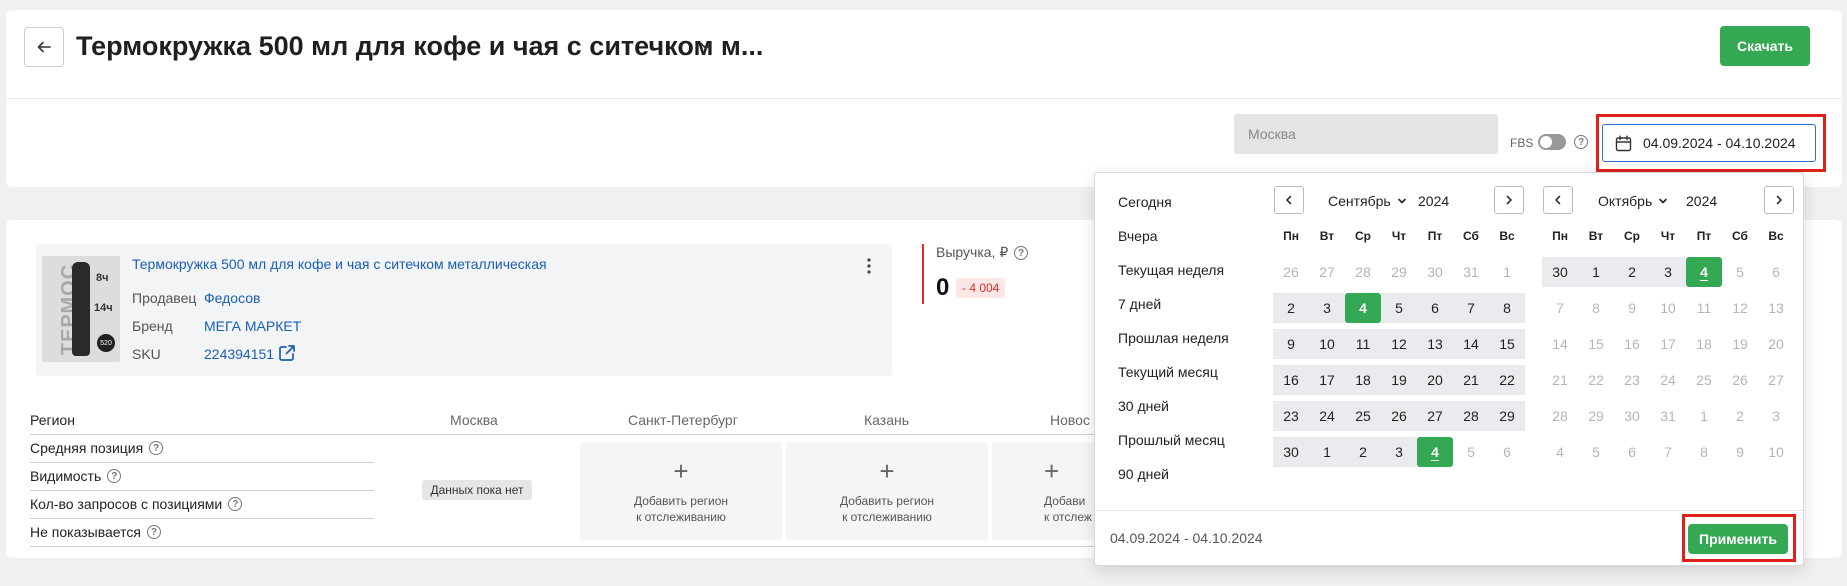 The height and width of the screenshot is (586, 1847). Describe the element at coordinates (1366, 134) in the screenshot. I see `city-input: Москва` at that location.